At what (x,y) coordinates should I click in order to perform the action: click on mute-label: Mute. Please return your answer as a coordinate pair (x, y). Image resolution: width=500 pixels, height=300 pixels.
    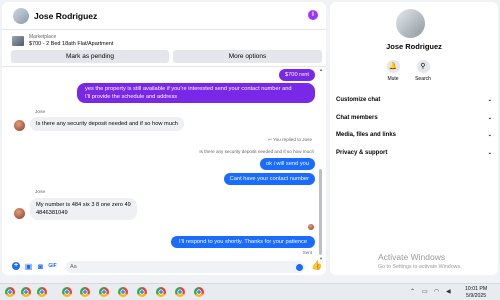
    Looking at the image, I should click on (393, 79).